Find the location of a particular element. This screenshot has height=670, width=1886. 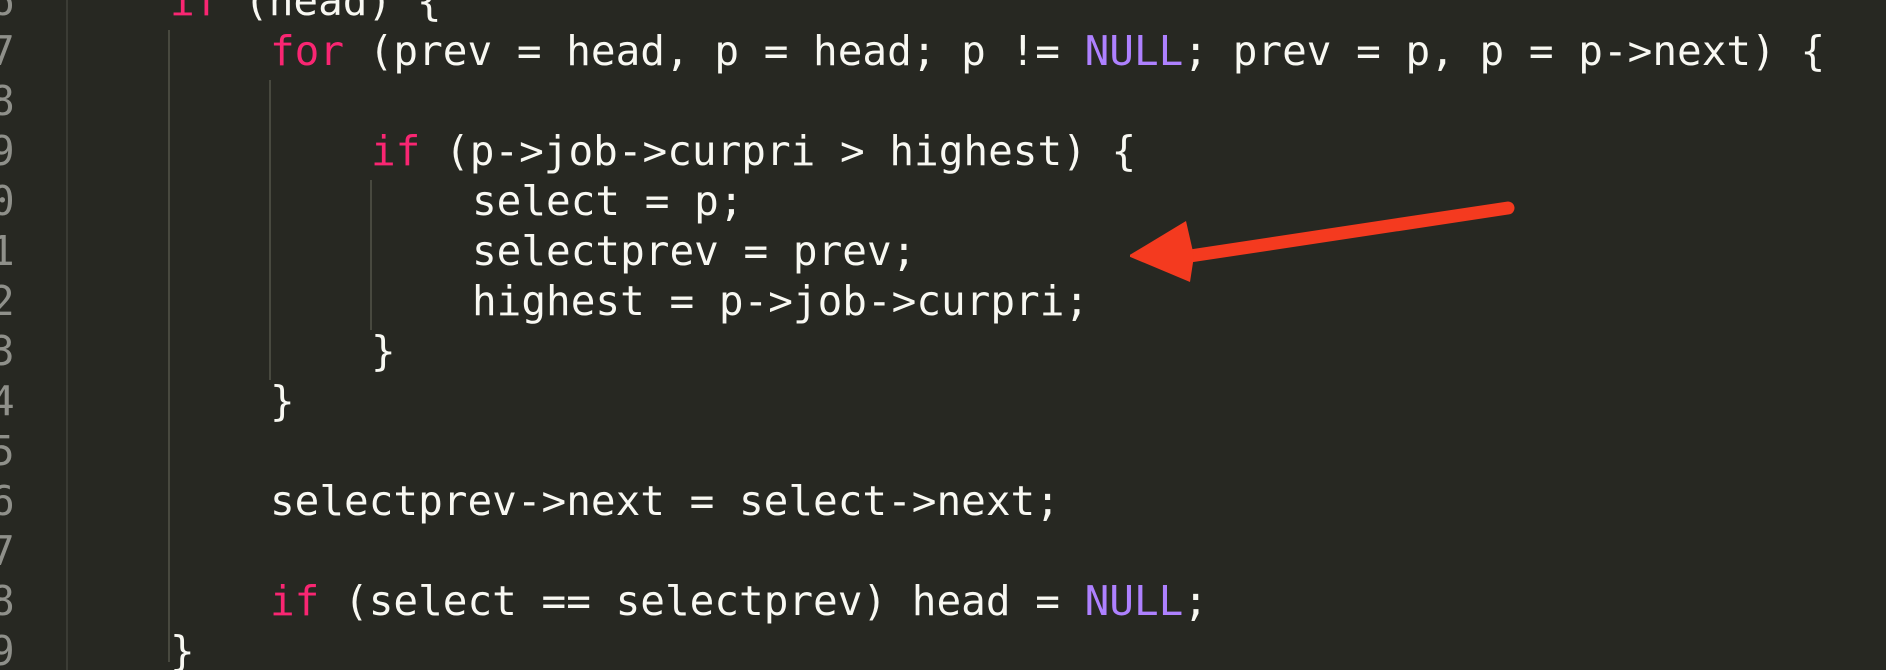

code-line: 6 if (head) { is located at coordinates (943, 13).